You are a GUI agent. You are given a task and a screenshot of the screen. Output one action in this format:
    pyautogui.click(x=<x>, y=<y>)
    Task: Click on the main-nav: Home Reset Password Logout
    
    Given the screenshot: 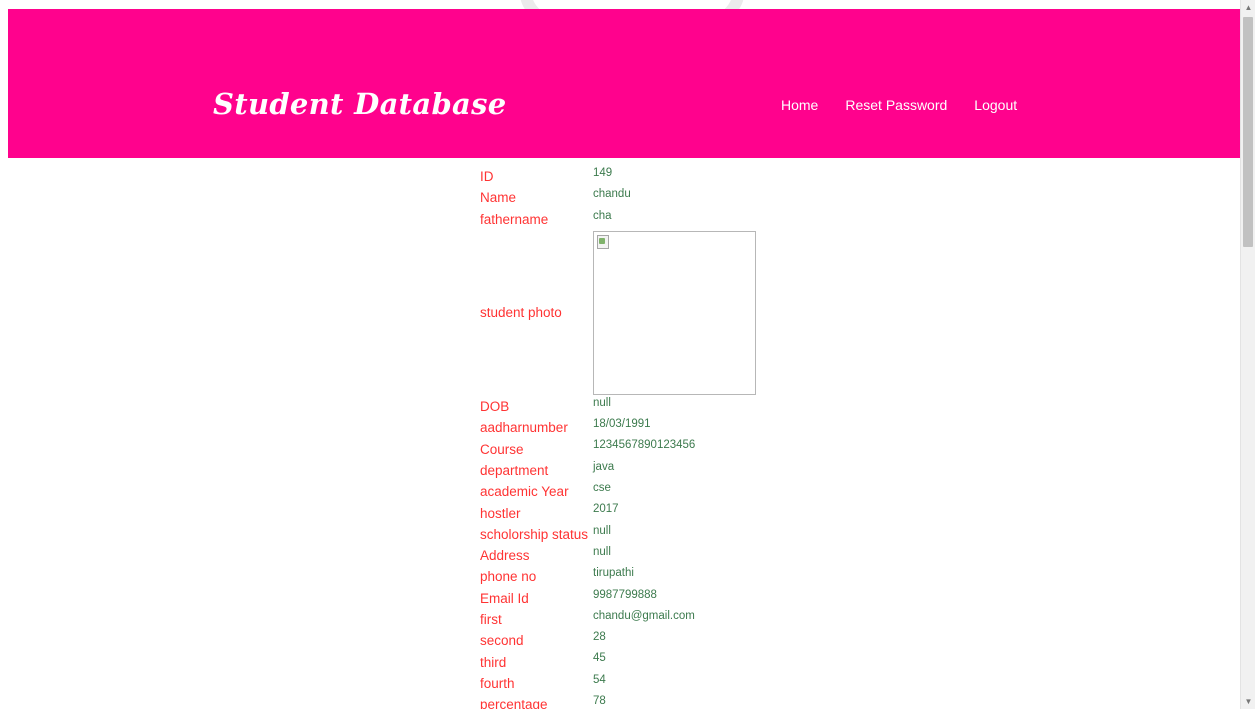 What is the action you would take?
    pyautogui.click(x=904, y=105)
    